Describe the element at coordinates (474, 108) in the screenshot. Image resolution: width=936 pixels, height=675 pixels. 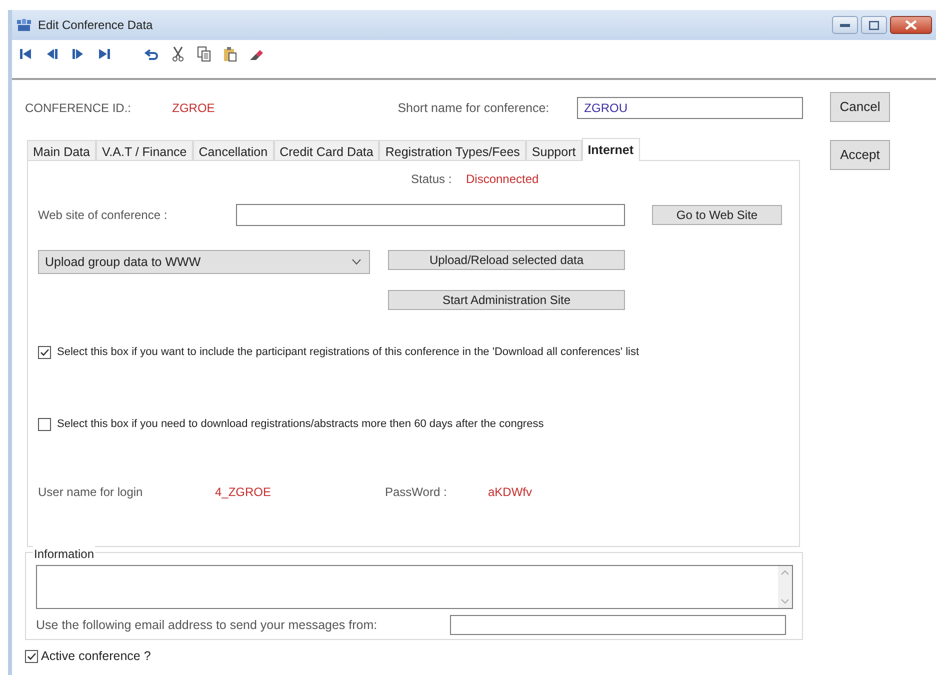
I see `short-name-label: Short name for conference:` at that location.